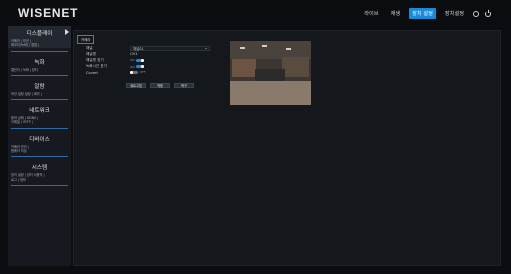 The height and width of the screenshot is (274, 511). What do you see at coordinates (151, 73) in the screenshot?
I see `form-row-covert: Covert OFF` at bounding box center [151, 73].